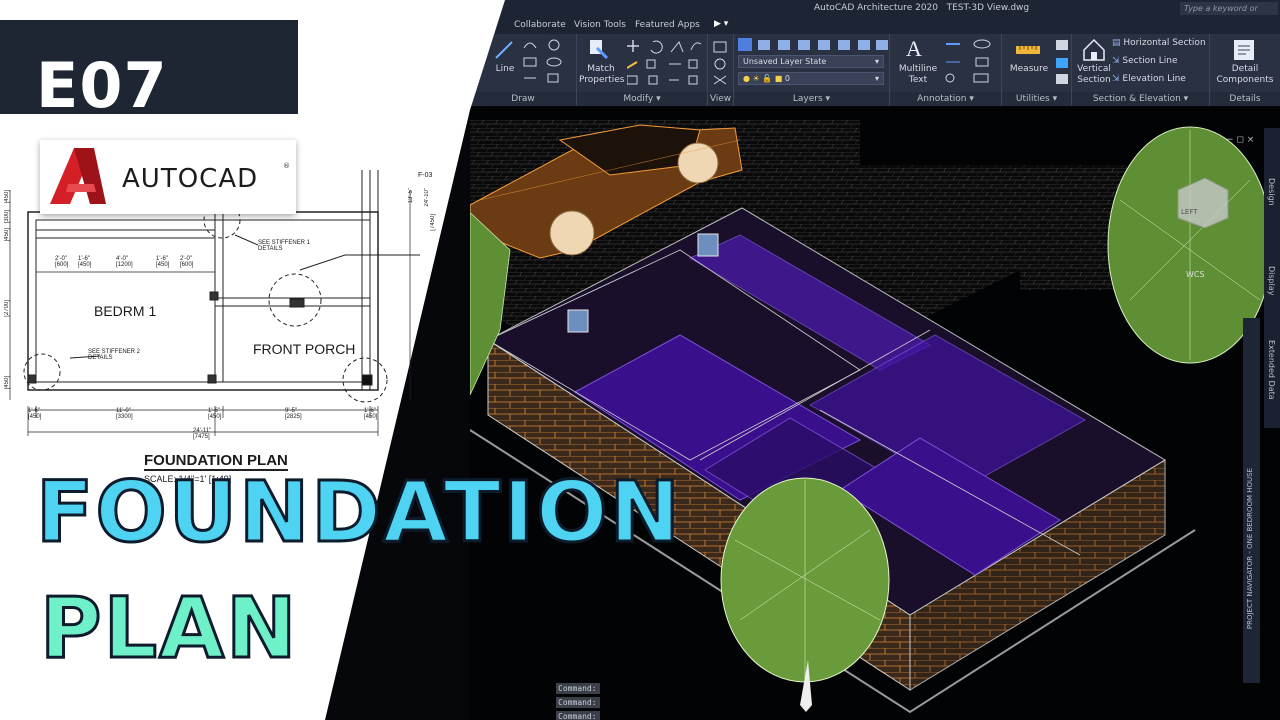 This screenshot has width=1280, height=720. I want to click on section-tag: F-03, so click(425, 175).